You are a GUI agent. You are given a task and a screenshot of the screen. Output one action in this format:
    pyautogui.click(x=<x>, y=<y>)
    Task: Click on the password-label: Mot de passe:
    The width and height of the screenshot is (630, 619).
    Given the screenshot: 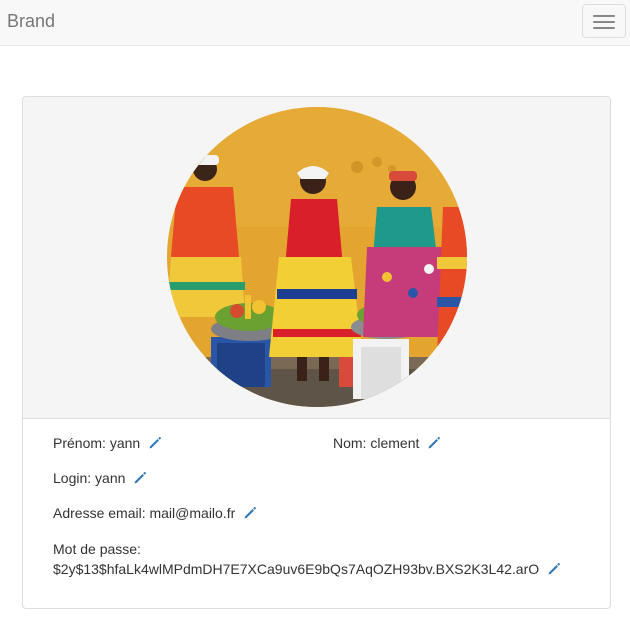 What is the action you would take?
    pyautogui.click(x=97, y=549)
    